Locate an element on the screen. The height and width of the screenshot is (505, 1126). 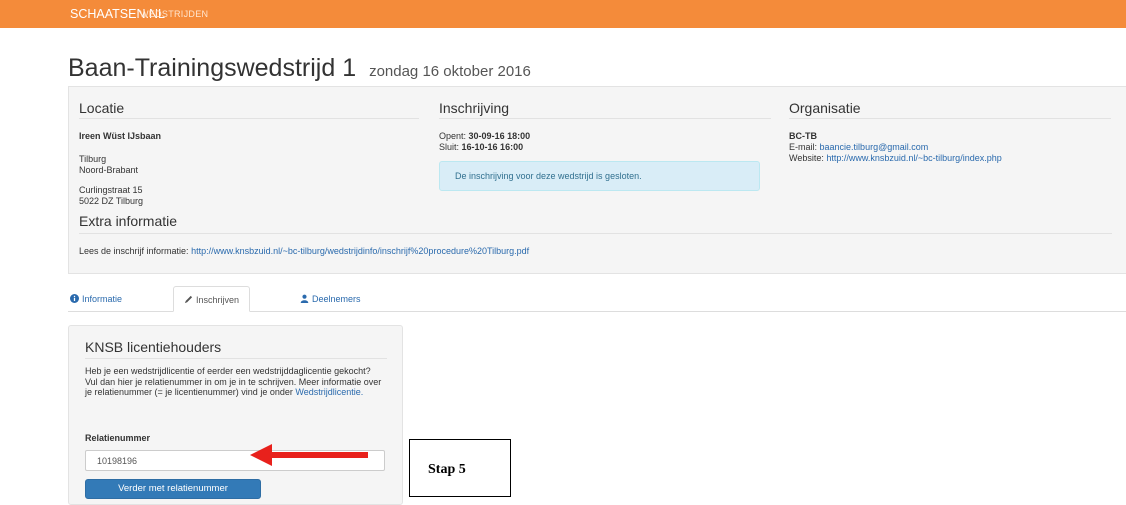
event-name: Baan-Trainingswedstrijd 1 is located at coordinates (212, 68).